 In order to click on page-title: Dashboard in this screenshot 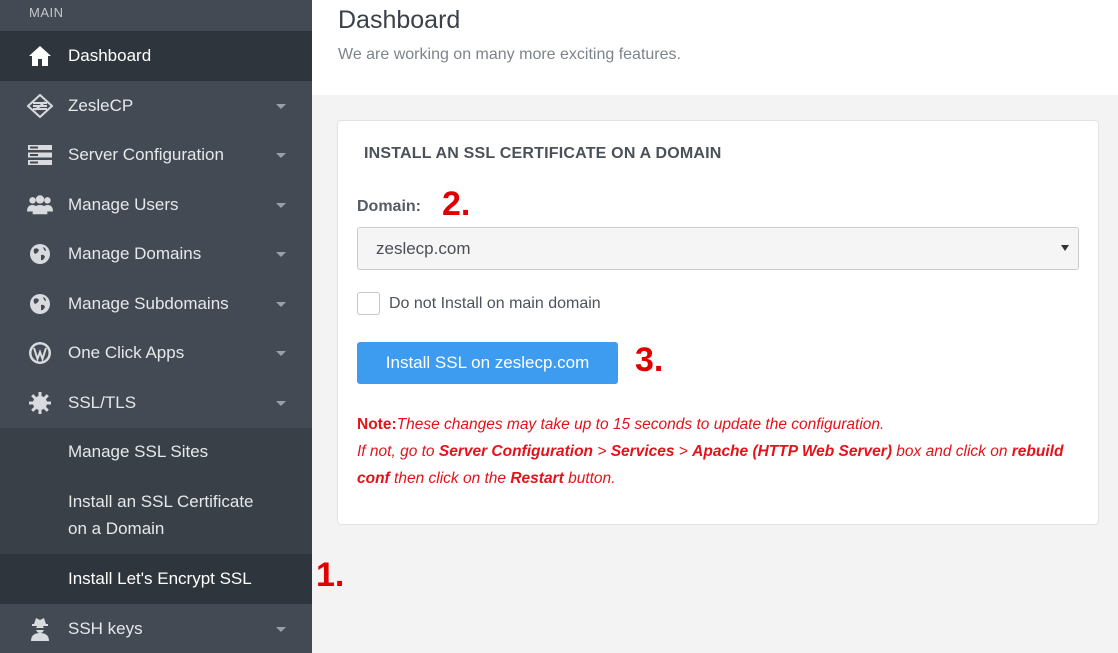, I will do `click(399, 20)`.